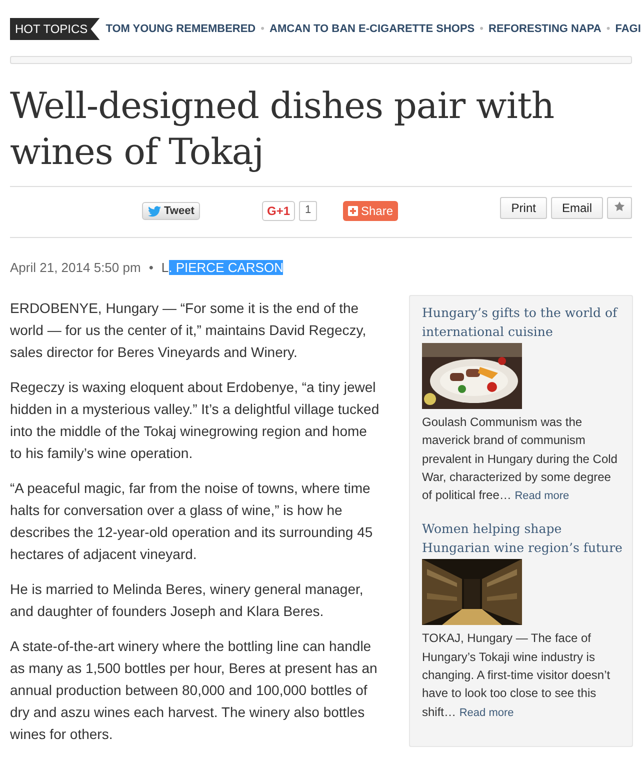  Describe the element at coordinates (523, 538) in the screenshot. I see `story-title: Women helping shape Hungarian wine region’s future` at that location.